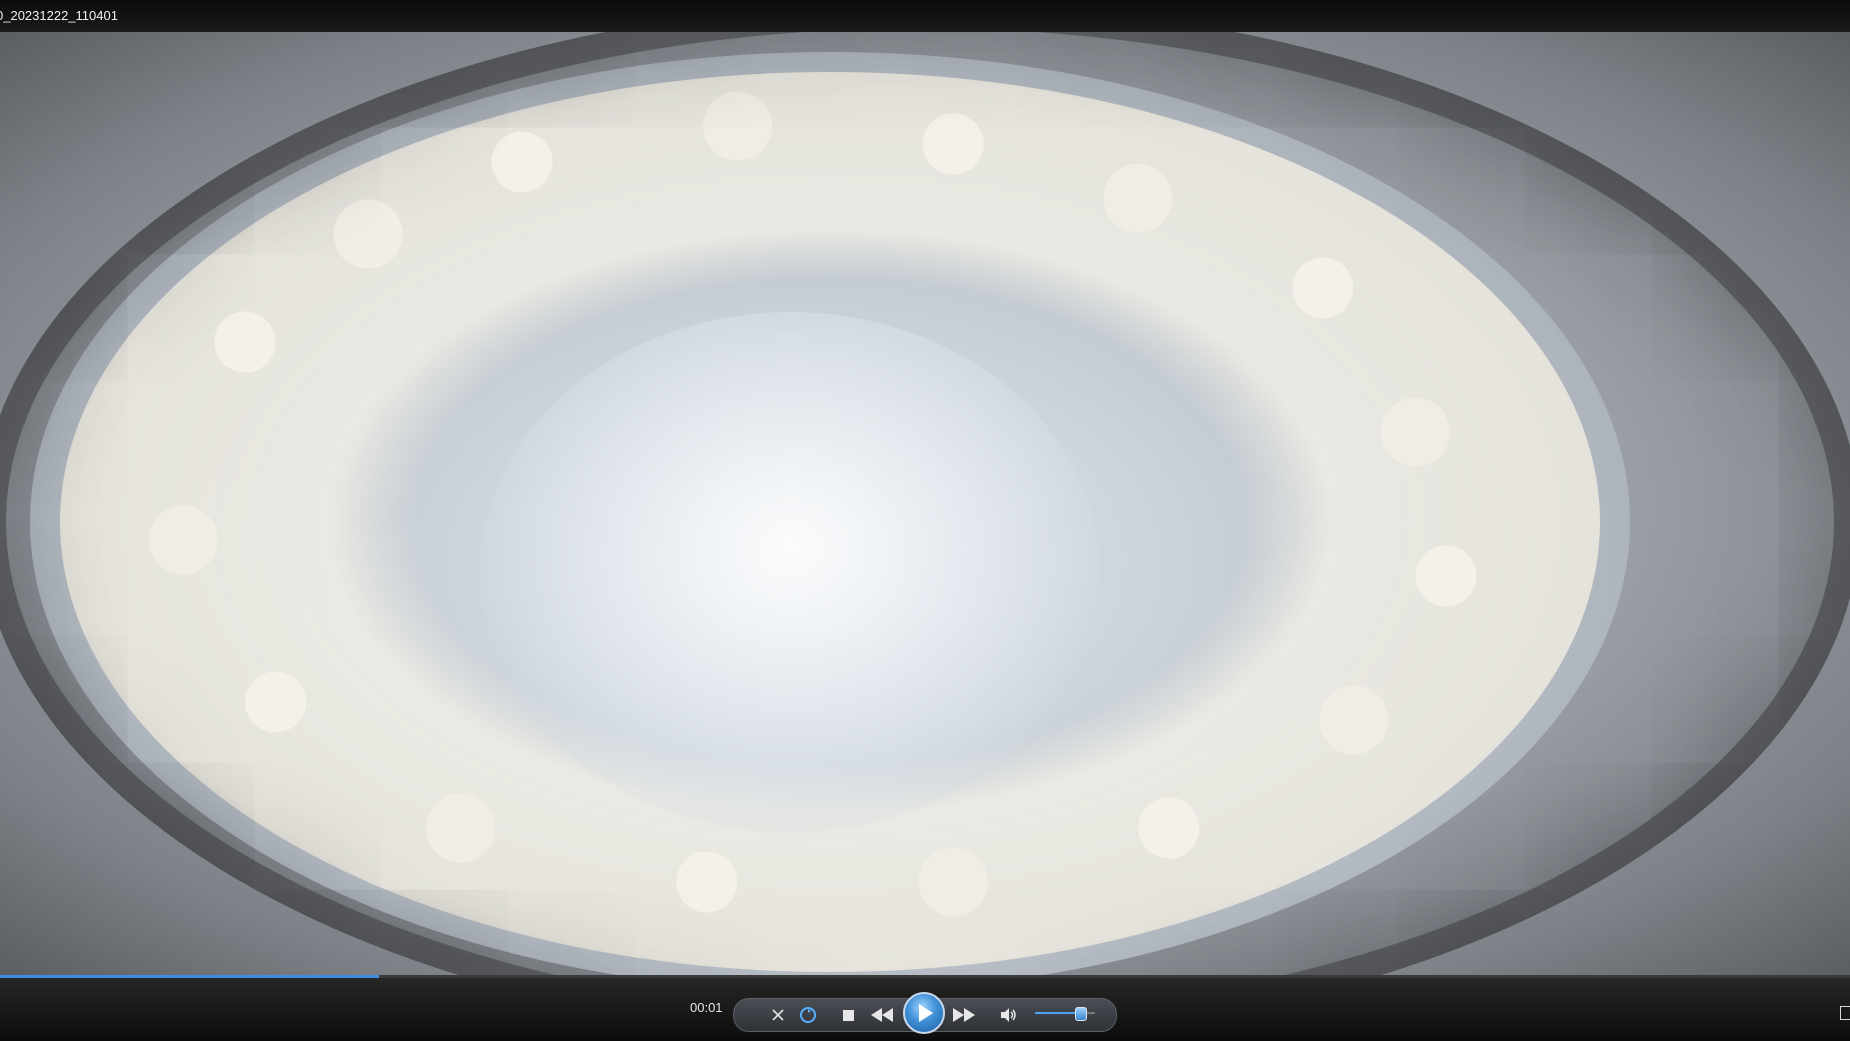 The image size is (1850, 1041). Describe the element at coordinates (1845, 1013) in the screenshot. I see `fullscreen-icon` at that location.